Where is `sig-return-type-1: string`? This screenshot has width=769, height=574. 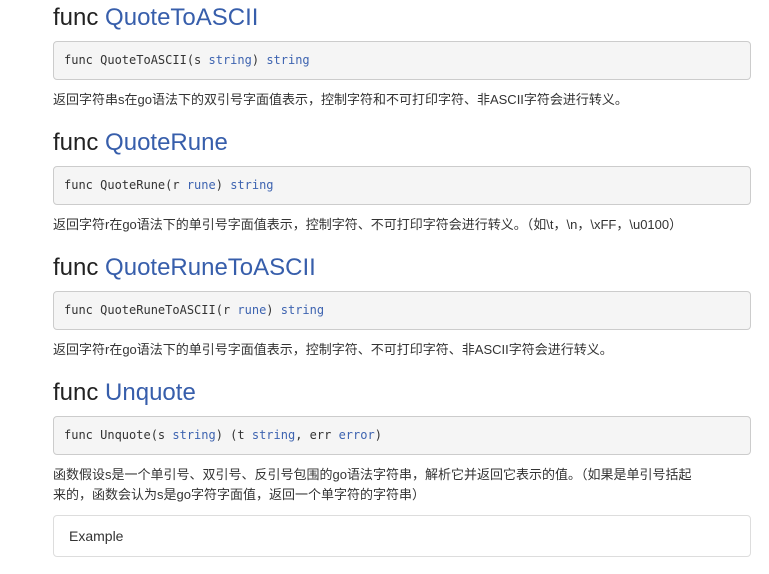
sig-return-type-1: string is located at coordinates (273, 435).